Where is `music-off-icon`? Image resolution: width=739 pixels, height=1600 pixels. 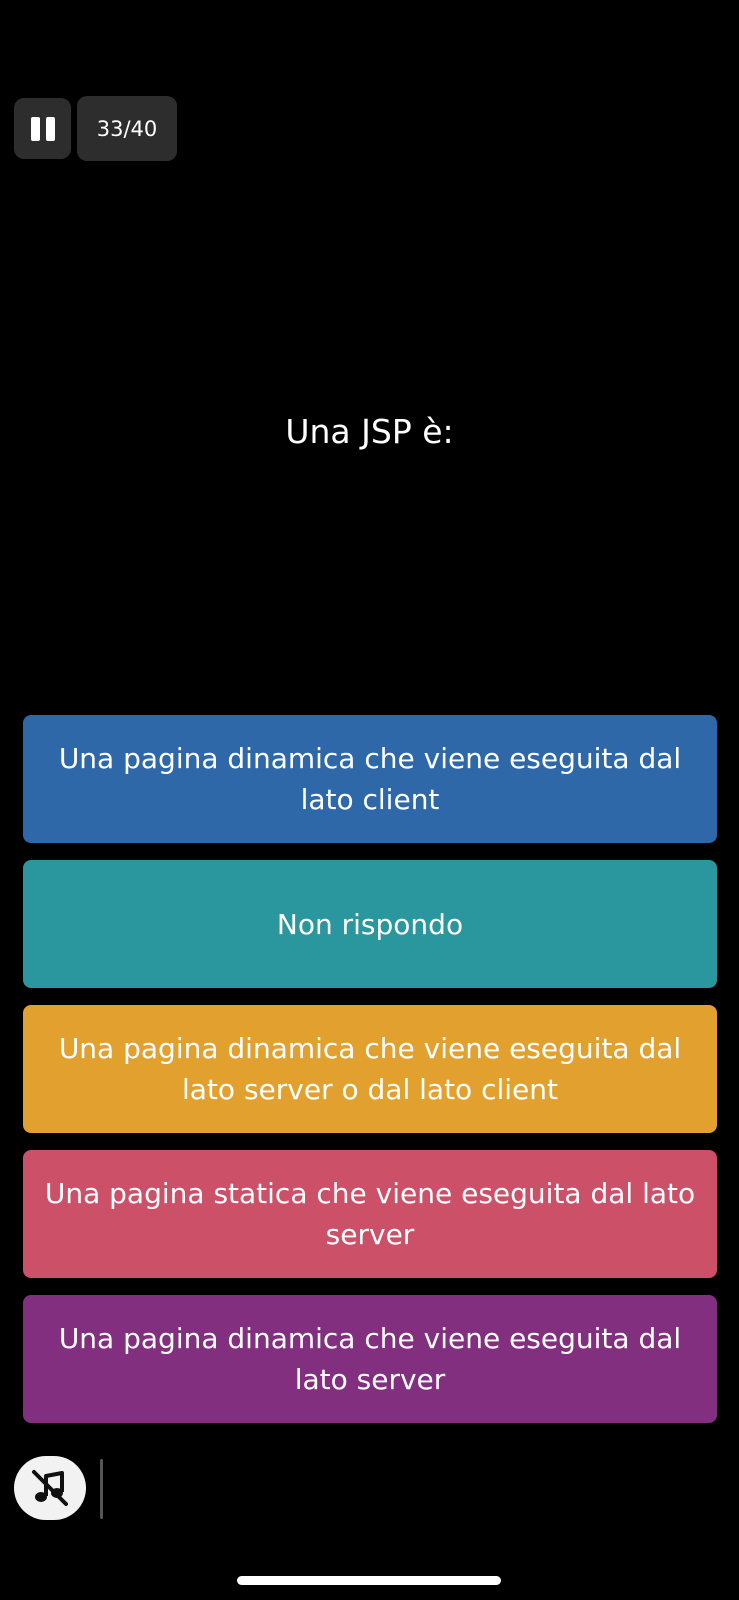 music-off-icon is located at coordinates (50, 1488).